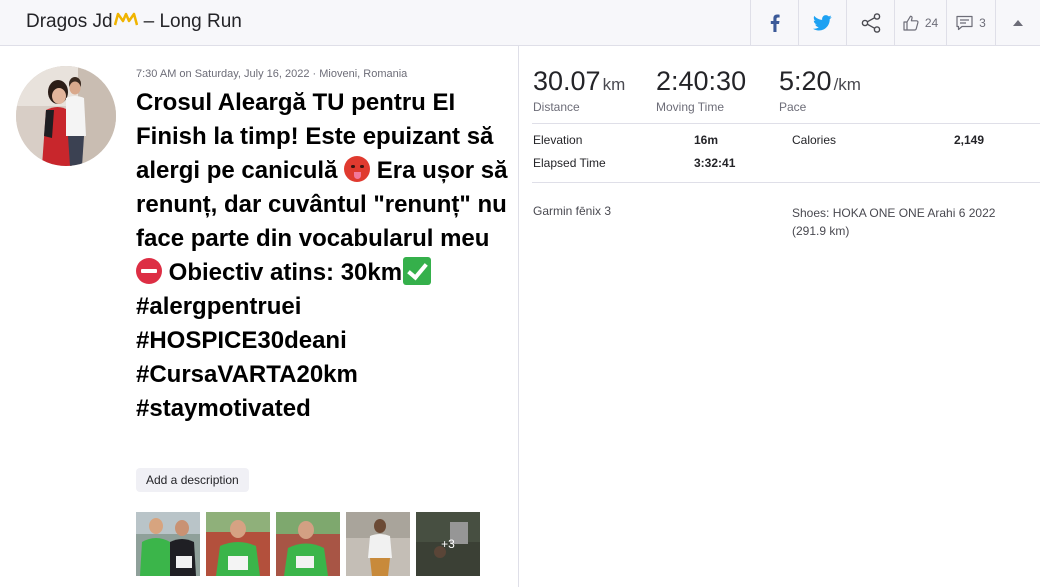 Image resolution: width=1040 pixels, height=587 pixels. Describe the element at coordinates (786, 123) in the screenshot. I see `stats-divider` at that location.